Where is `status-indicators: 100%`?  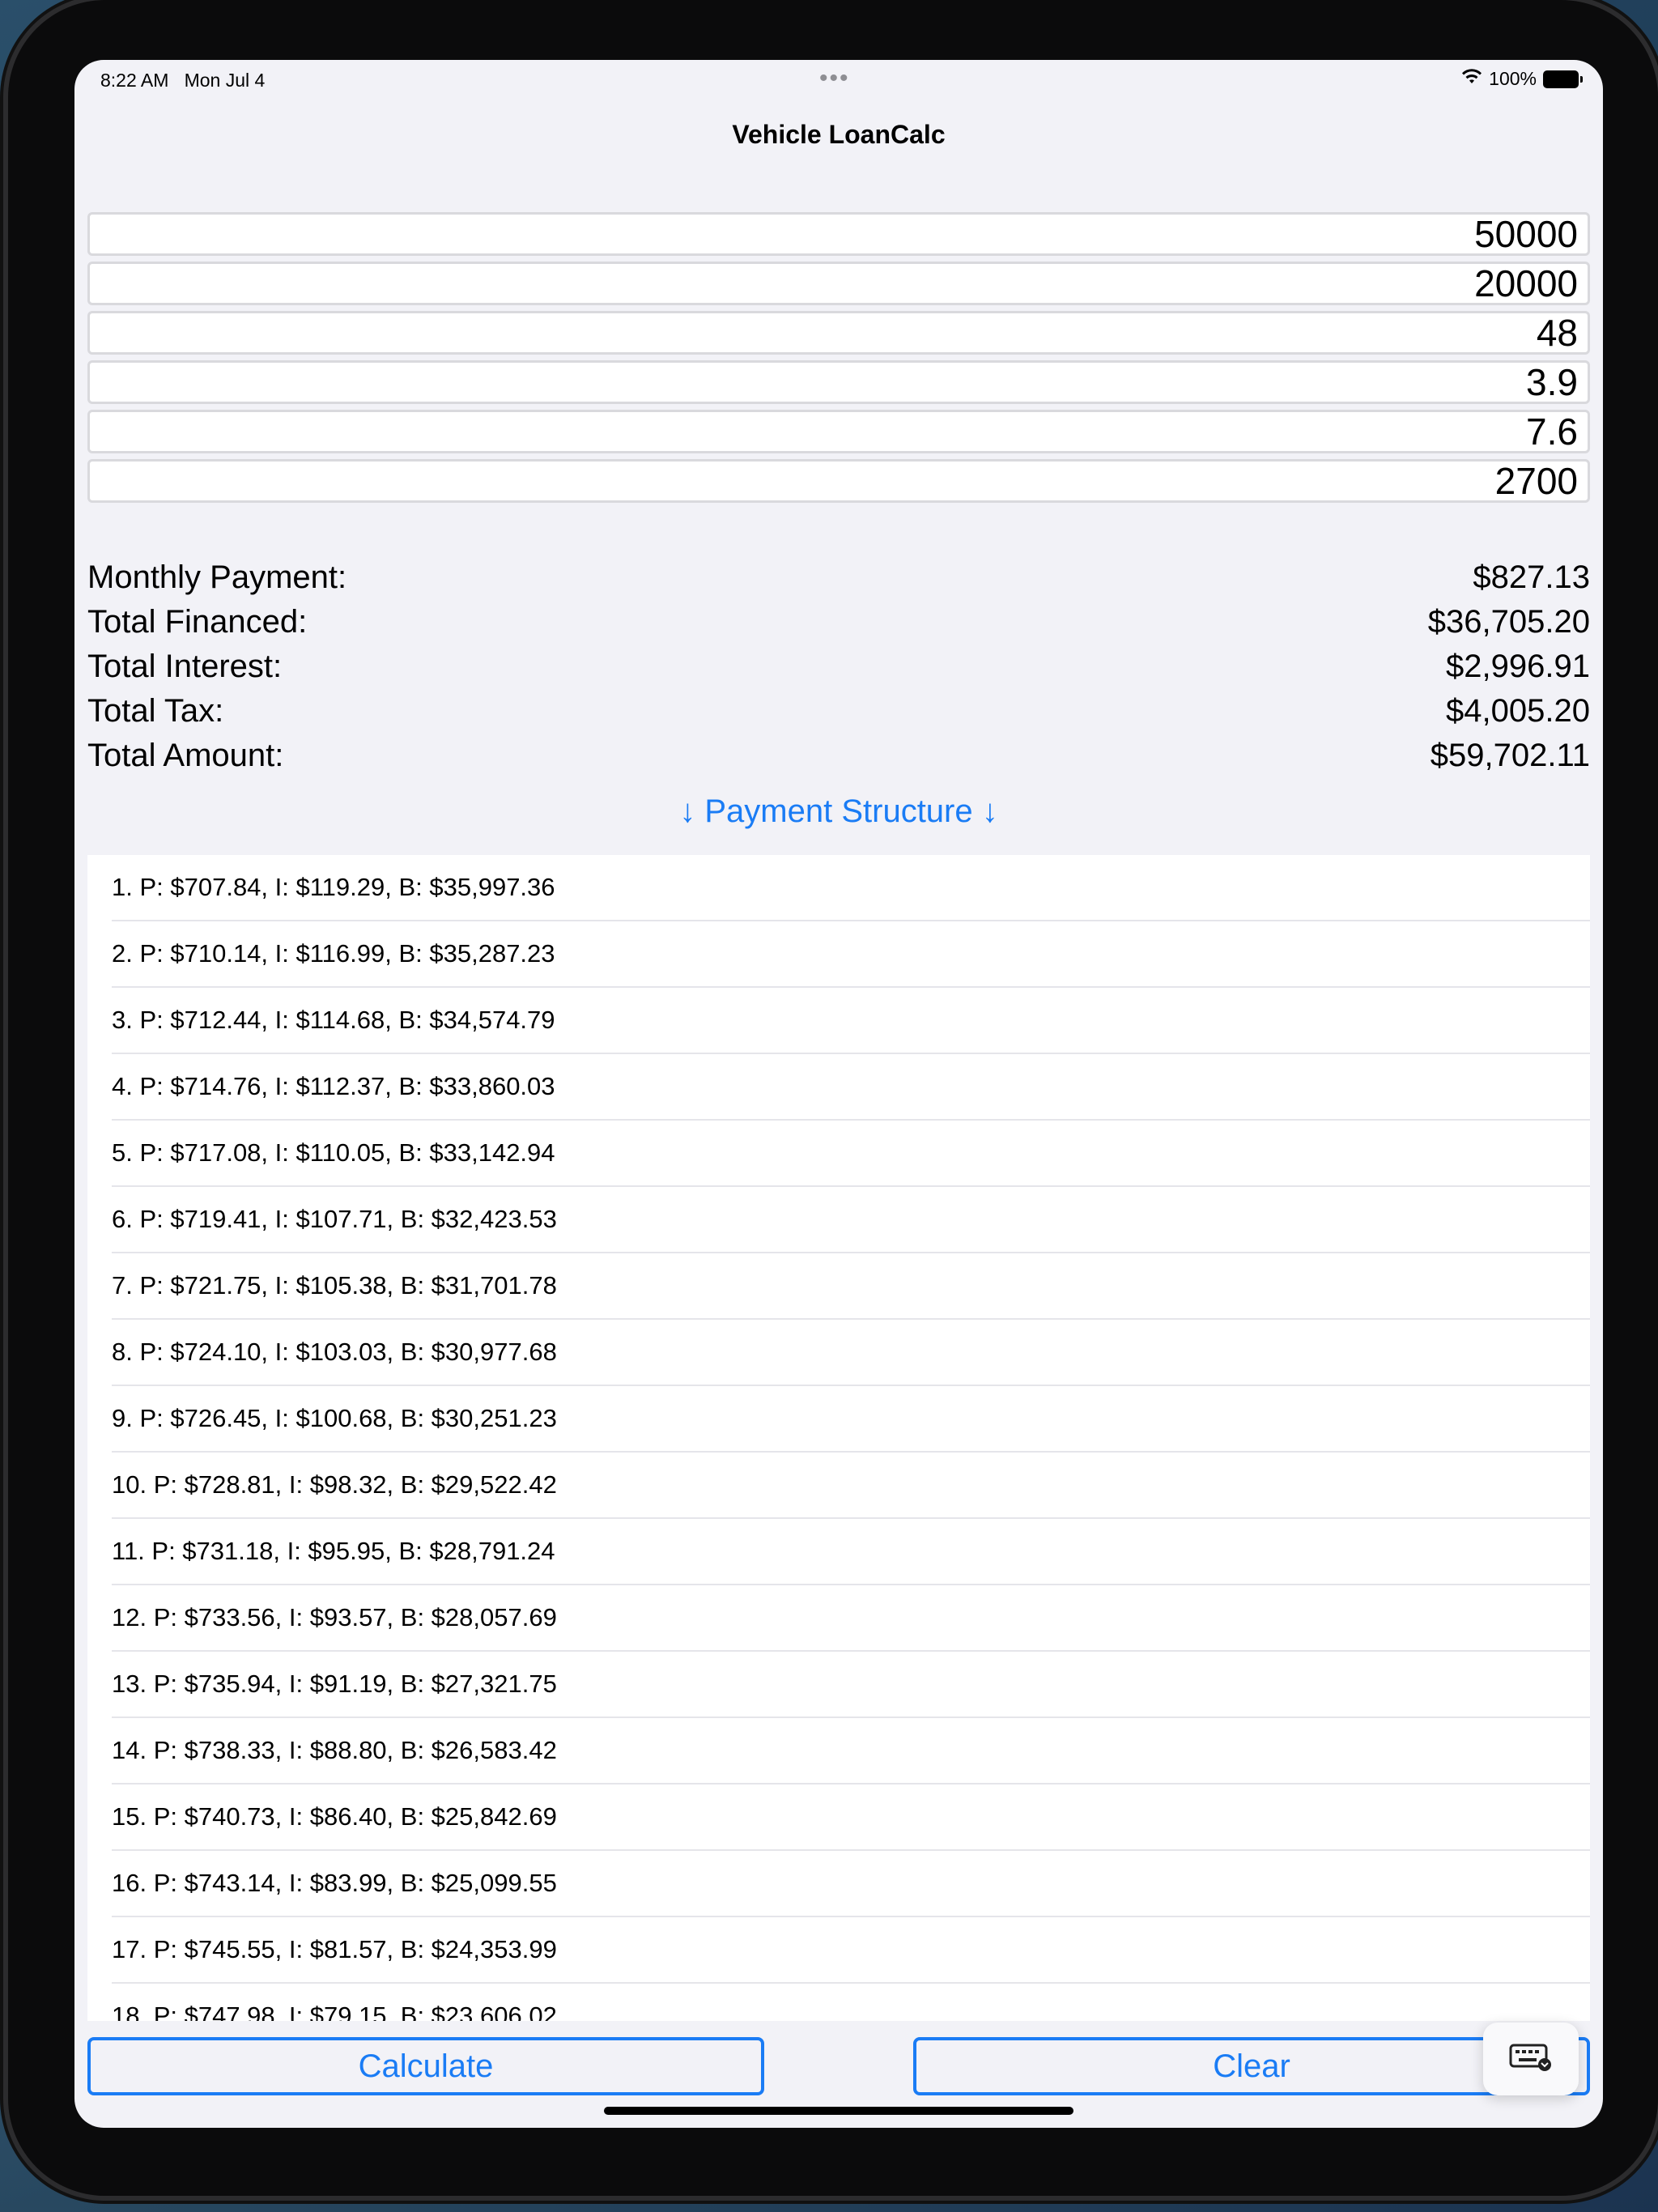 status-indicators: 100% is located at coordinates (1522, 79).